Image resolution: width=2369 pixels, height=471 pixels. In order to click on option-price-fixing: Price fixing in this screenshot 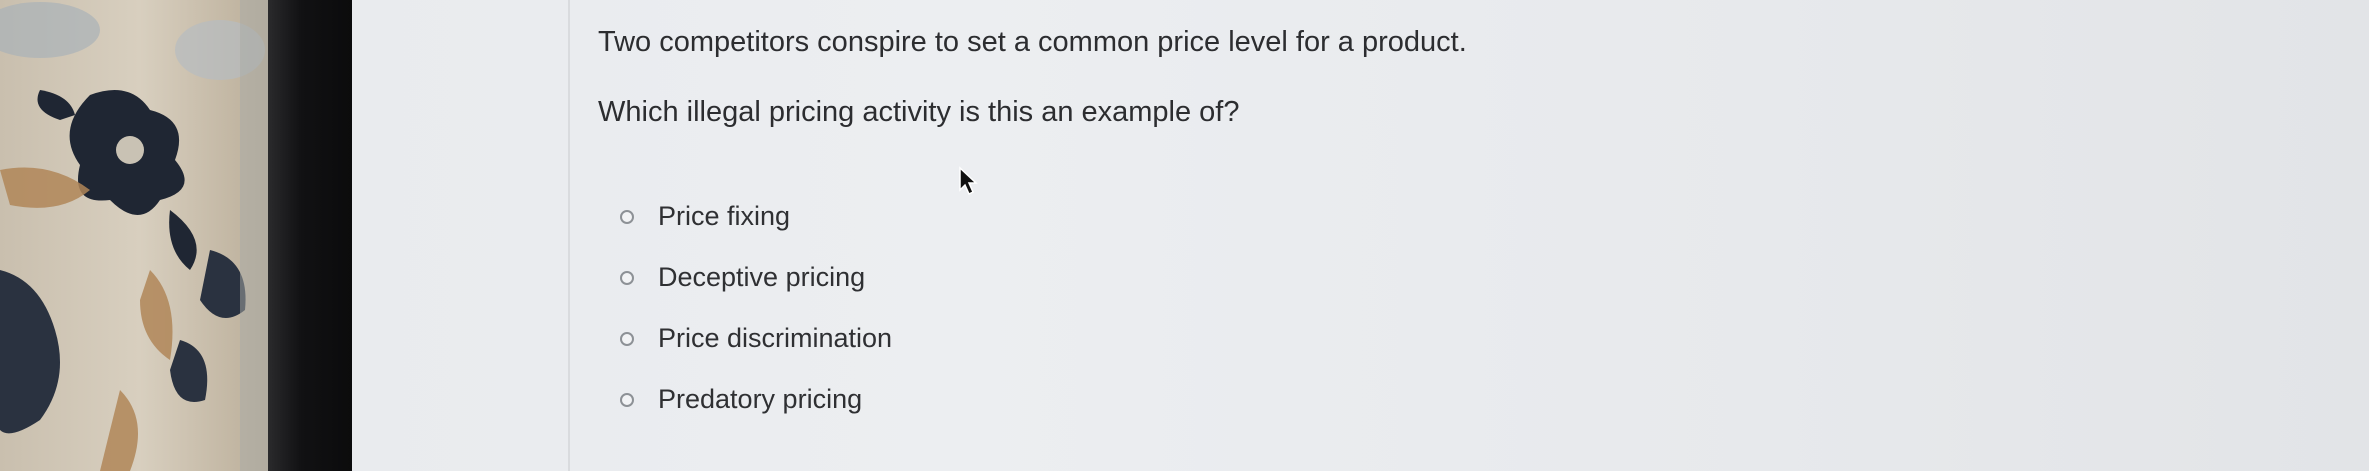, I will do `click(870, 216)`.